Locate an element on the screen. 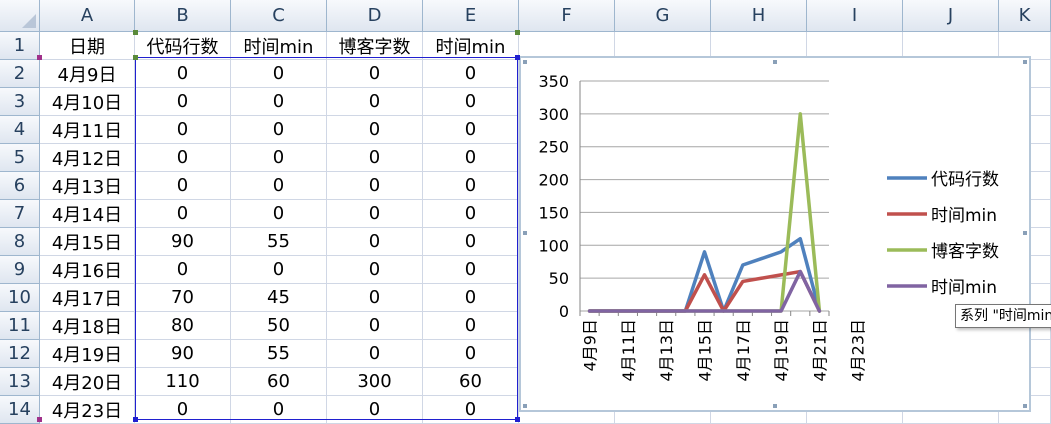 The image size is (1051, 424). row-header-10: 10 is located at coordinates (20, 298).